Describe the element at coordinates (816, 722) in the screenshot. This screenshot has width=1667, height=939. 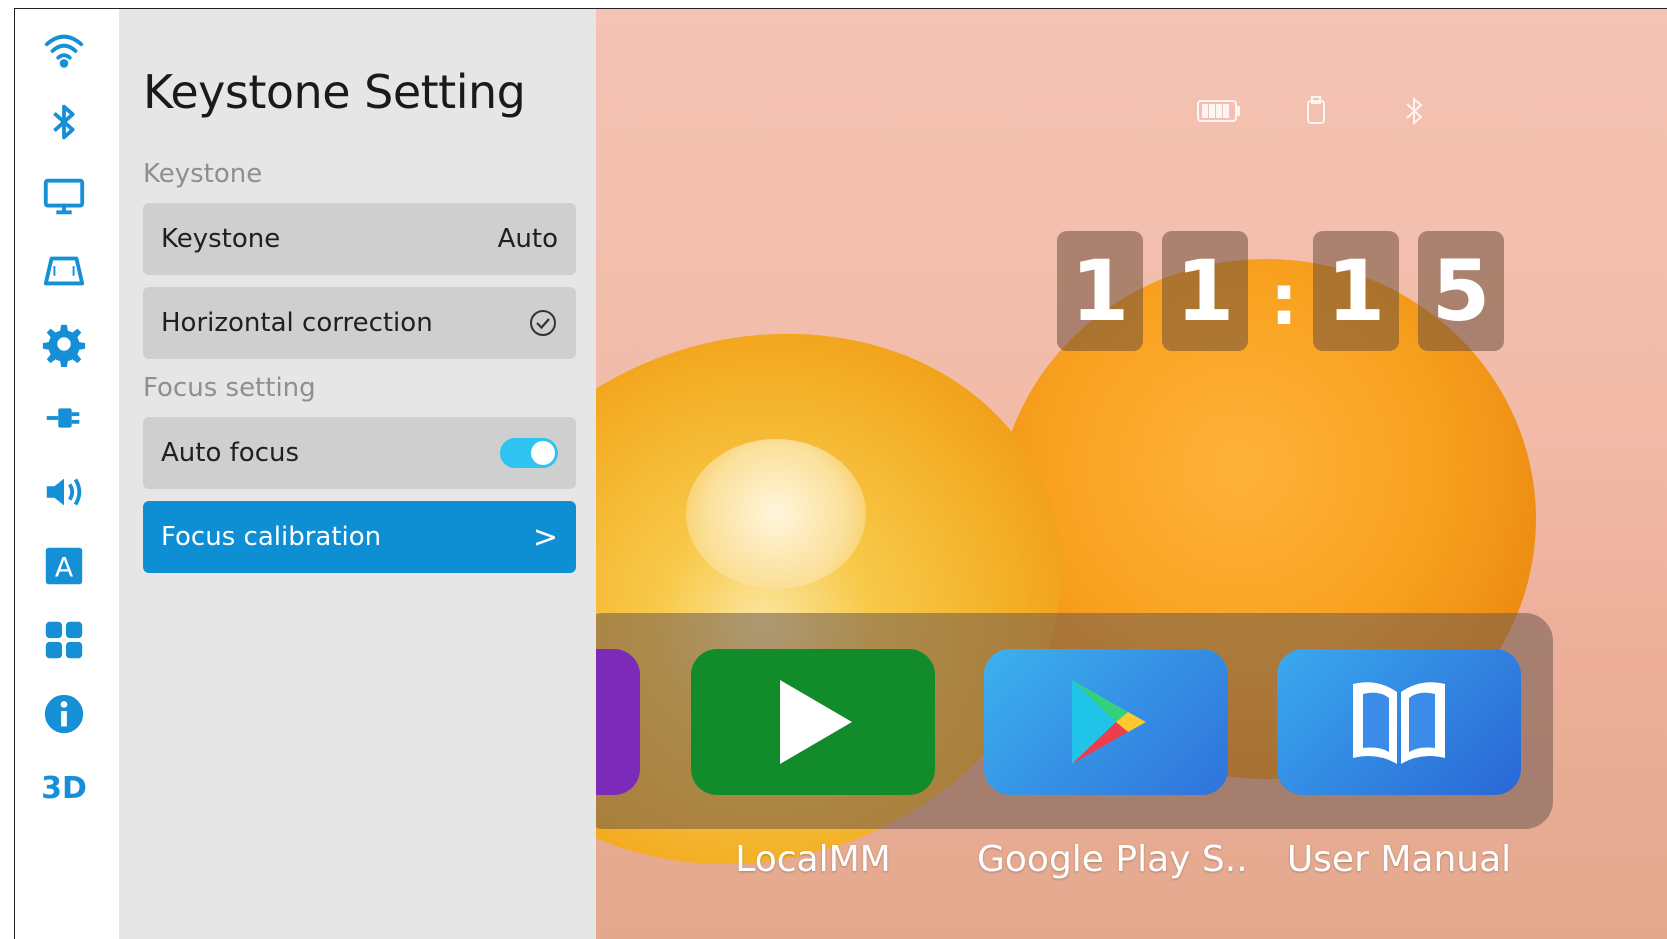
I see `play-icon` at that location.